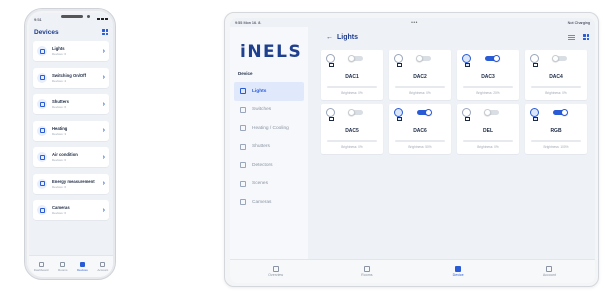 The image size is (605, 293). I want to click on sidebar-item-shutters: Shutters, so click(269, 147).